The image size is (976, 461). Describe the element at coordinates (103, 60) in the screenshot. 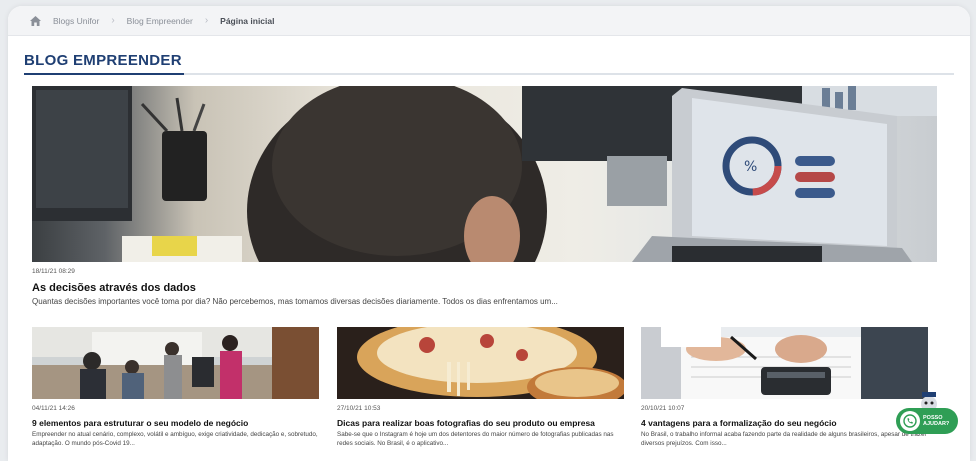

I see `page-title: BLOG EMPREENDER` at that location.